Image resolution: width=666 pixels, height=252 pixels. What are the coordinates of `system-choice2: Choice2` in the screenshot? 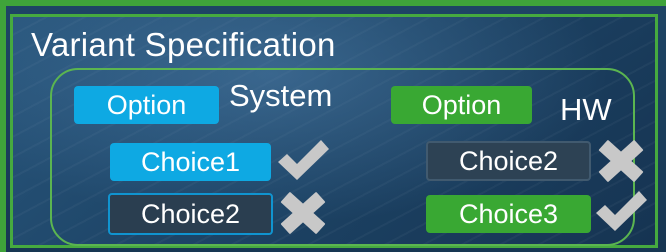 It's located at (190, 214).